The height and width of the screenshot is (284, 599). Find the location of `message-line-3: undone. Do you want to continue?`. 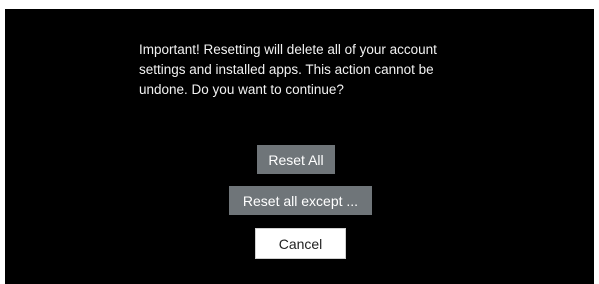

message-line-3: undone. Do you want to continue? is located at coordinates (241, 89).